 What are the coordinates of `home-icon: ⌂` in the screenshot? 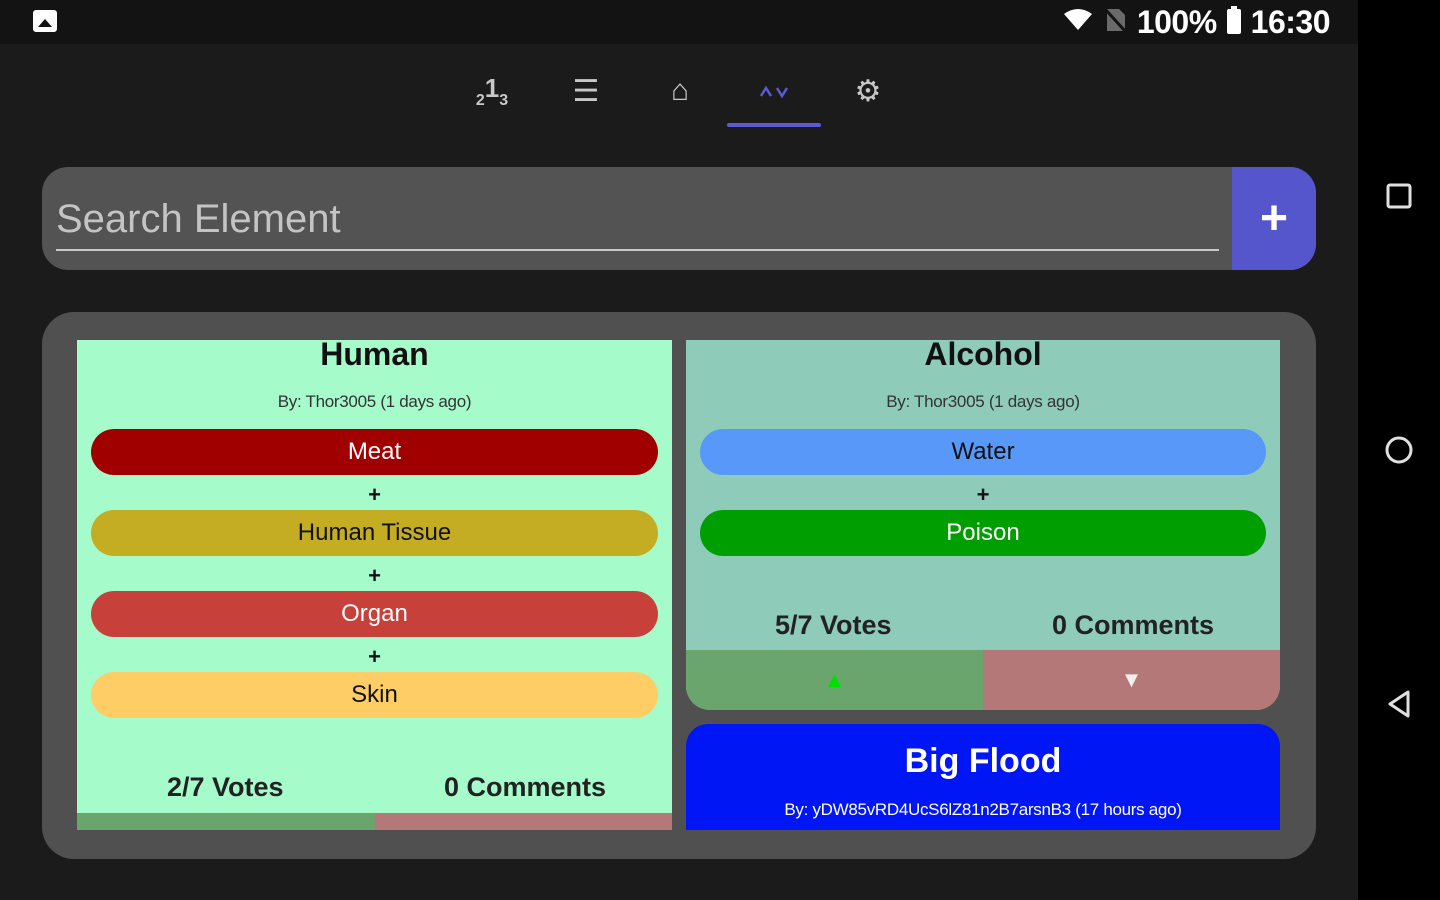 It's located at (680, 90).